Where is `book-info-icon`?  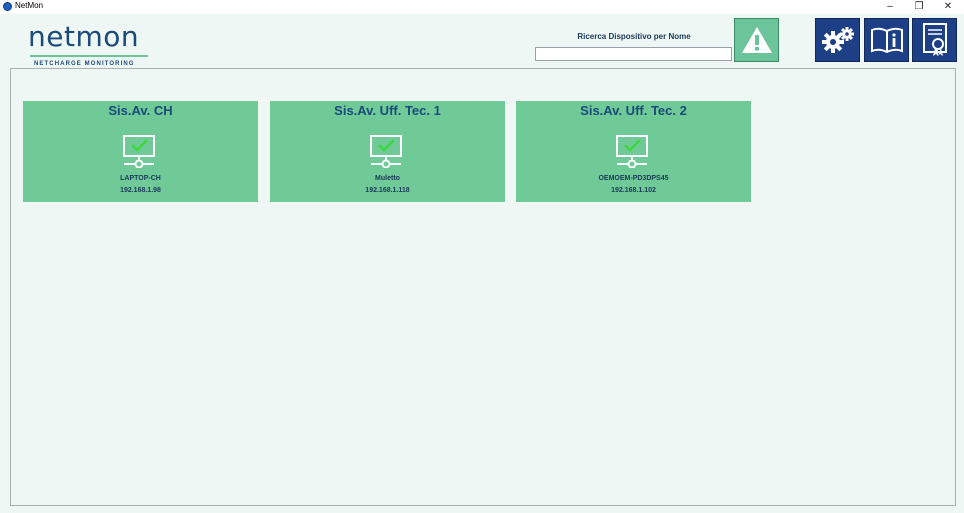 book-info-icon is located at coordinates (886, 40).